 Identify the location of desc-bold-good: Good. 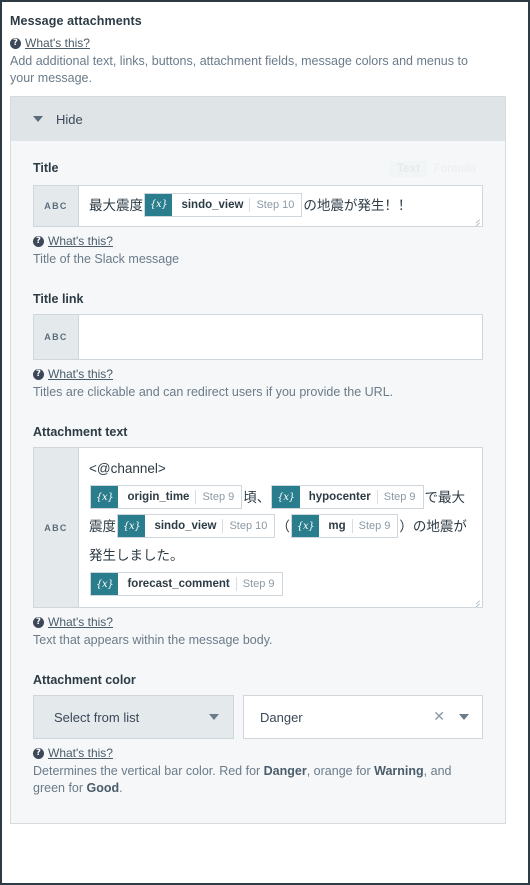
(103, 788).